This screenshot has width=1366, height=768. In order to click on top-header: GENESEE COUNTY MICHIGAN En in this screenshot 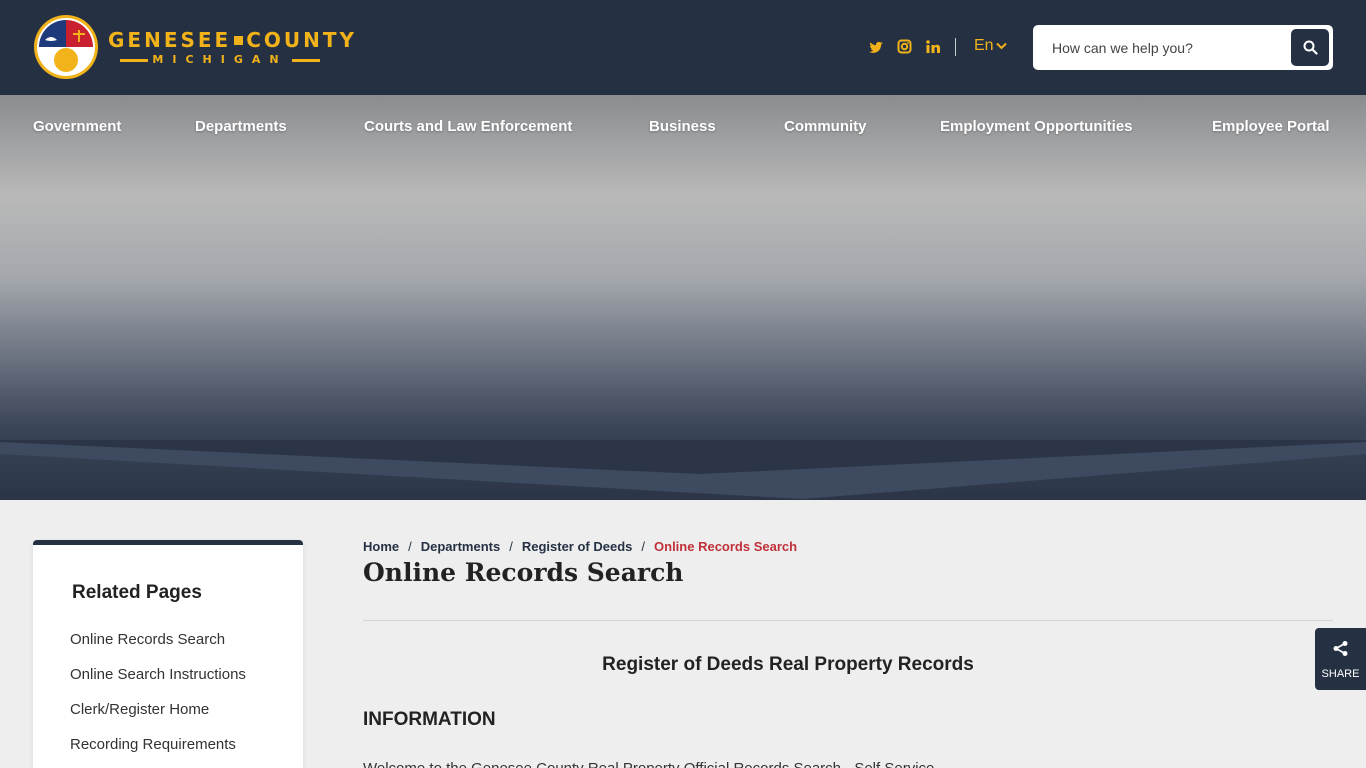, I will do `click(683, 47)`.